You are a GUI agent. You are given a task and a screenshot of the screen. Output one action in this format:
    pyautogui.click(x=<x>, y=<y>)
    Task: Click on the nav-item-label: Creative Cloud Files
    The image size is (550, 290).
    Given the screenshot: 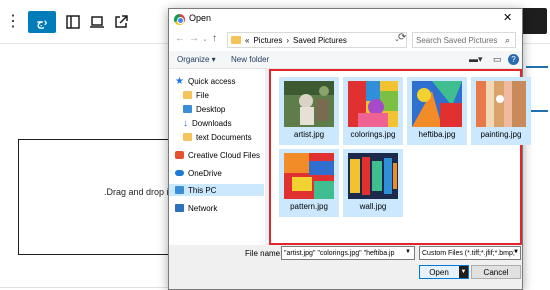 What is the action you would take?
    pyautogui.click(x=224, y=155)
    